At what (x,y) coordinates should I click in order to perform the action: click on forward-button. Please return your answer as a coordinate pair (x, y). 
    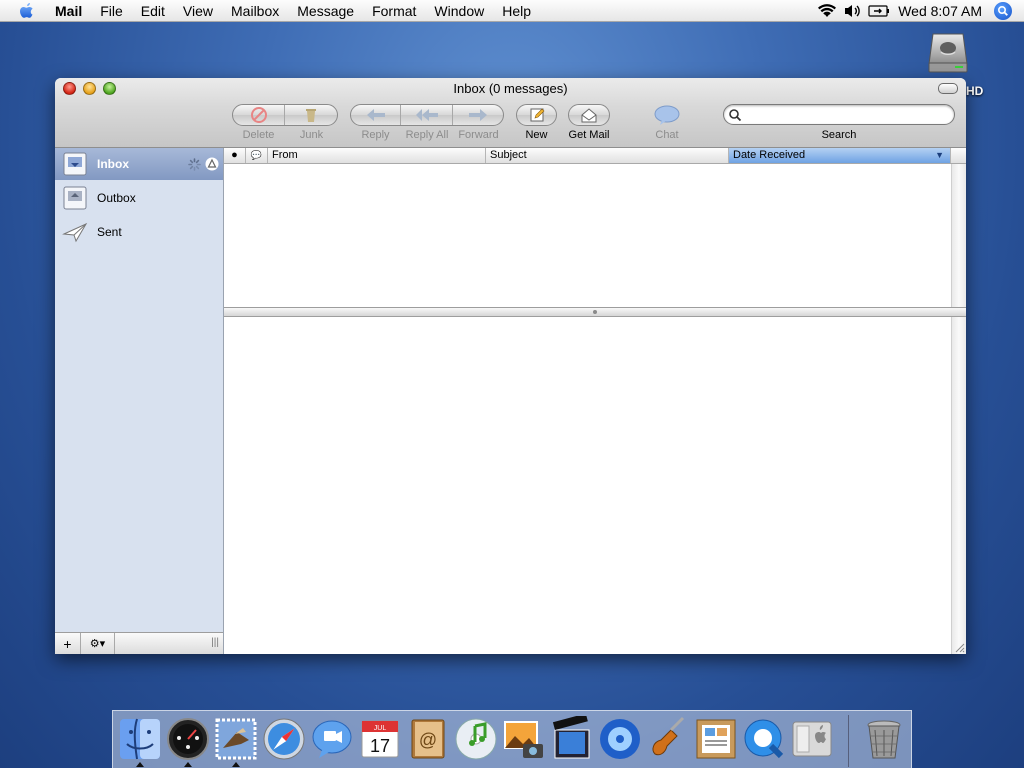
    Looking at the image, I should click on (478, 115).